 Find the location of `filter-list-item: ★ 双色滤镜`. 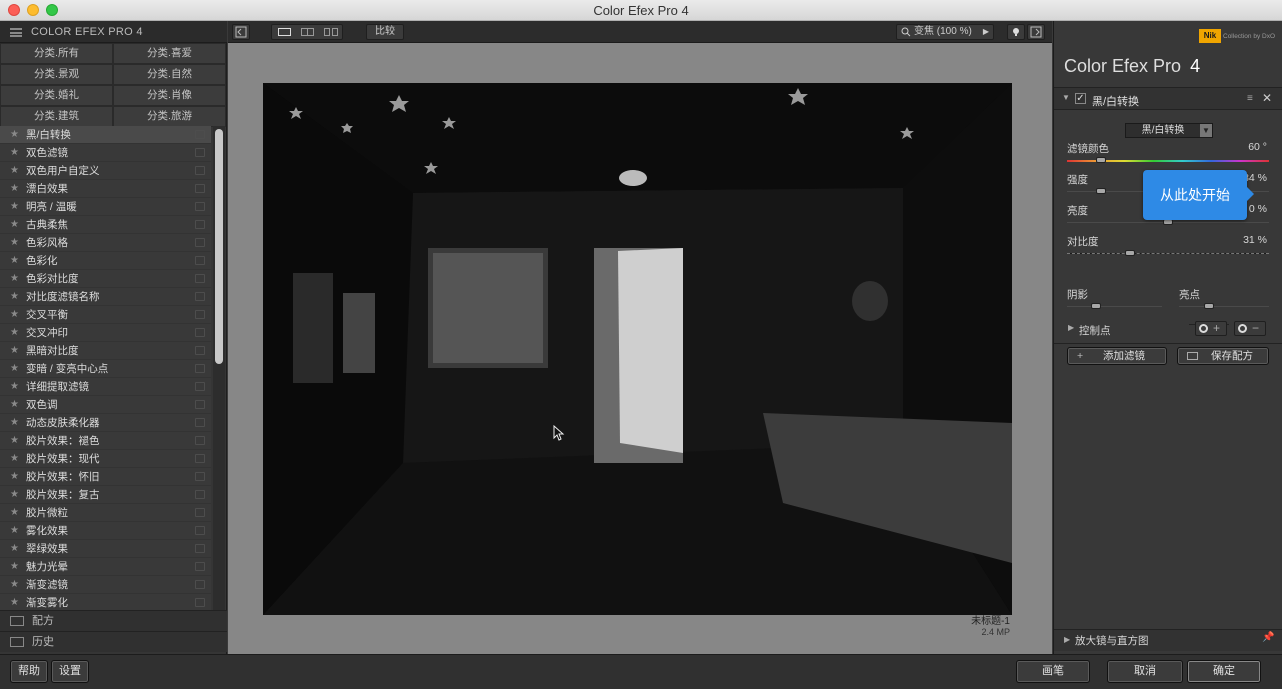

filter-list-item: ★ 双色滤镜 is located at coordinates (105, 153).